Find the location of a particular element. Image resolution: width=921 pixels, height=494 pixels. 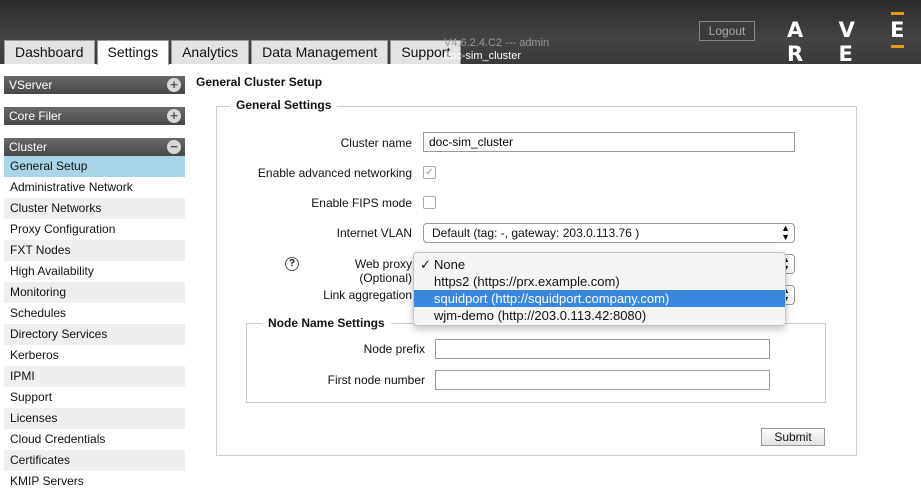

tab-data-management: Data Management is located at coordinates (320, 52).